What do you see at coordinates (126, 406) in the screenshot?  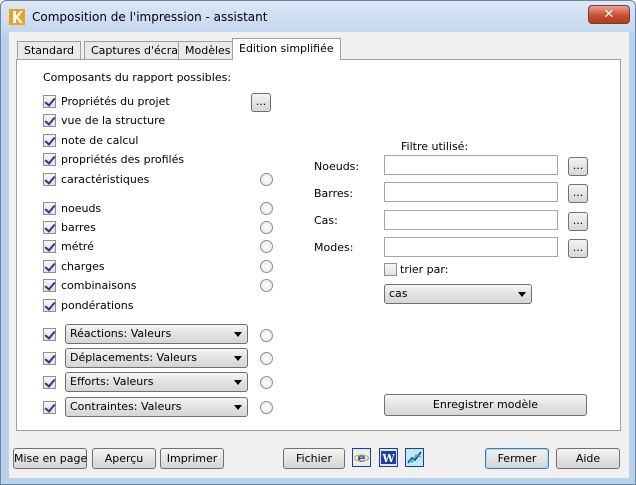 I see `stresses-select-value: Contraintes: Valeurs` at bounding box center [126, 406].